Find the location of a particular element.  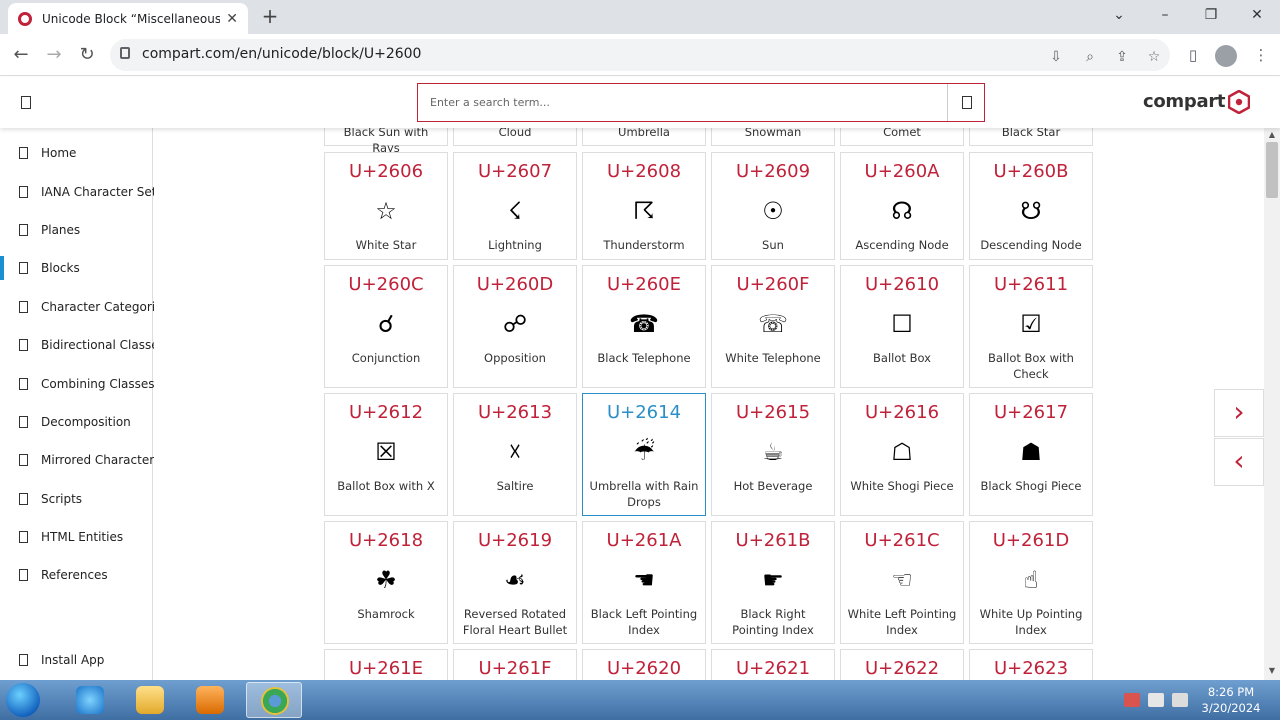

compart-logo: compart is located at coordinates (1184, 101).